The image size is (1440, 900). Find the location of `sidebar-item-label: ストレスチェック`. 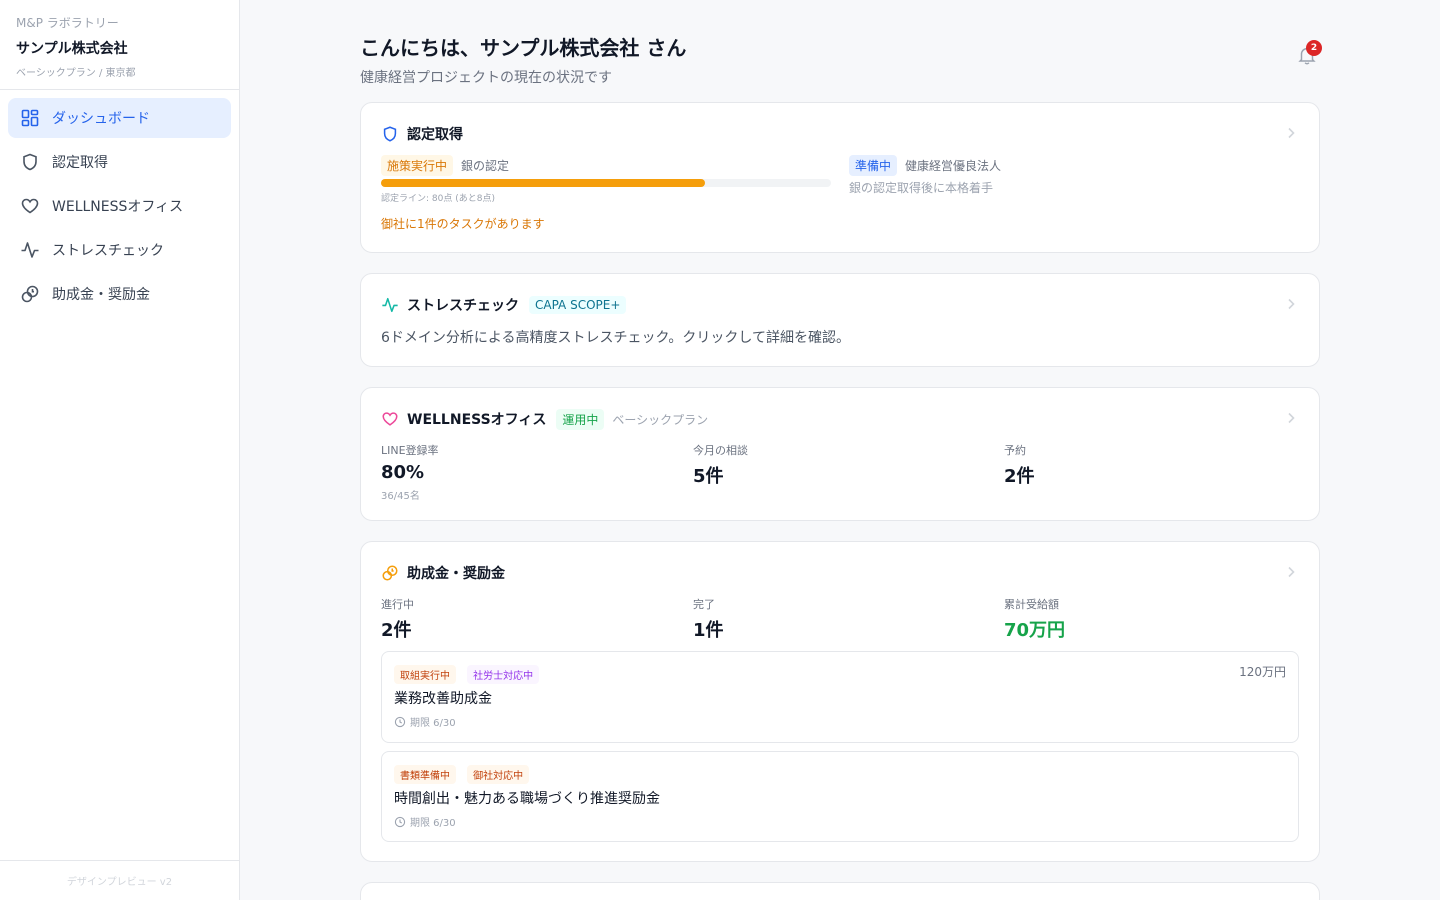

sidebar-item-label: ストレスチェック is located at coordinates (108, 251).